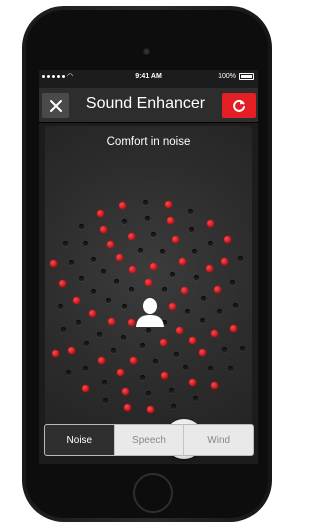 The width and height of the screenshot is (320, 527). I want to click on reset-button, so click(239, 105).